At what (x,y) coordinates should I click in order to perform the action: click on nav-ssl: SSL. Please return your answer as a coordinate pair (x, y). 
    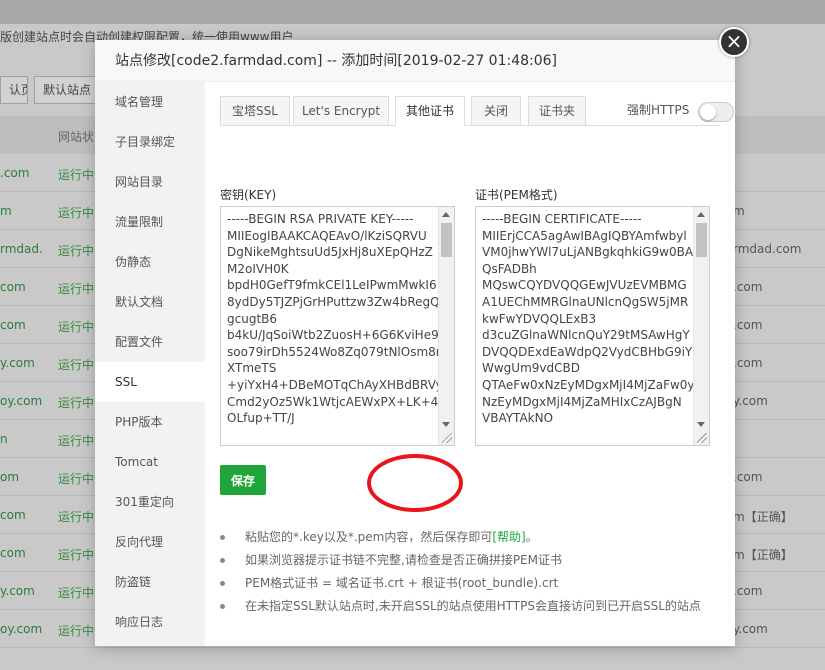
    Looking at the image, I should click on (150, 382).